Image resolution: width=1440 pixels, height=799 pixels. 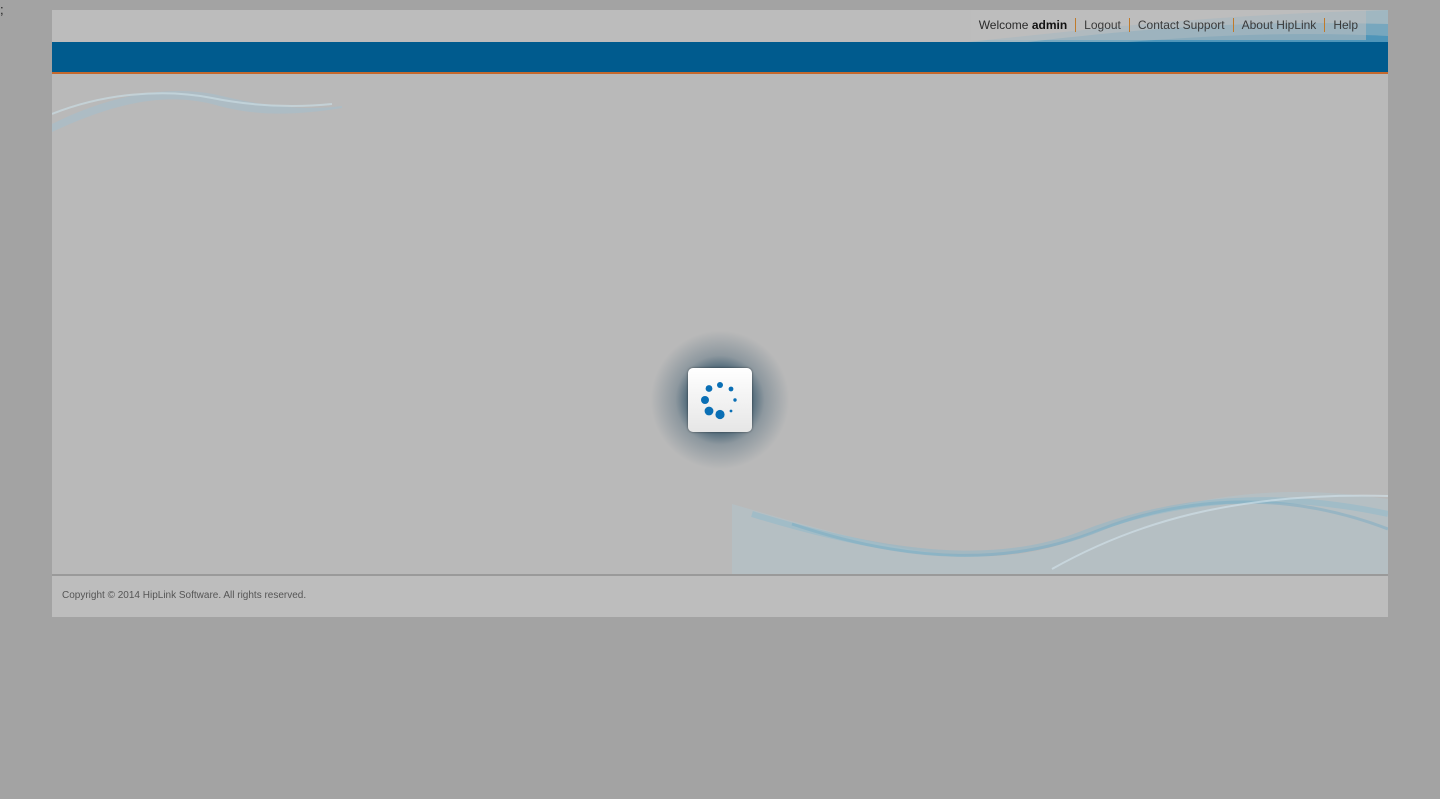 I want to click on loading-indicator, so click(x=720, y=400).